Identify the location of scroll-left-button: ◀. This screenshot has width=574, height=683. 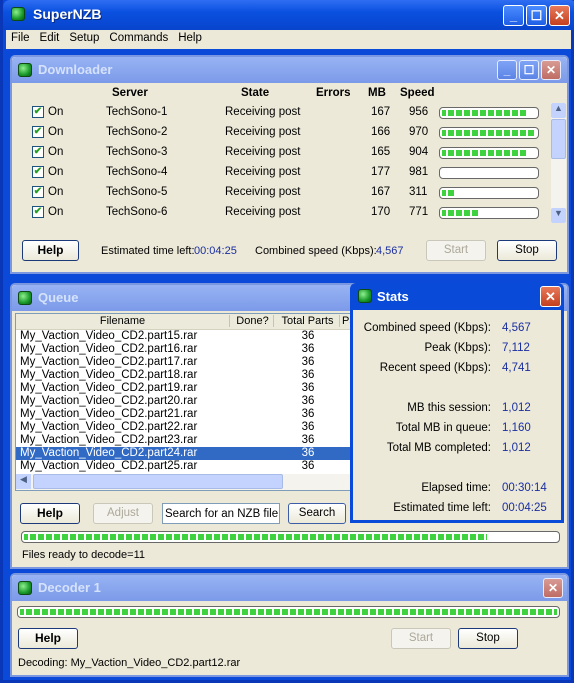
(23, 481).